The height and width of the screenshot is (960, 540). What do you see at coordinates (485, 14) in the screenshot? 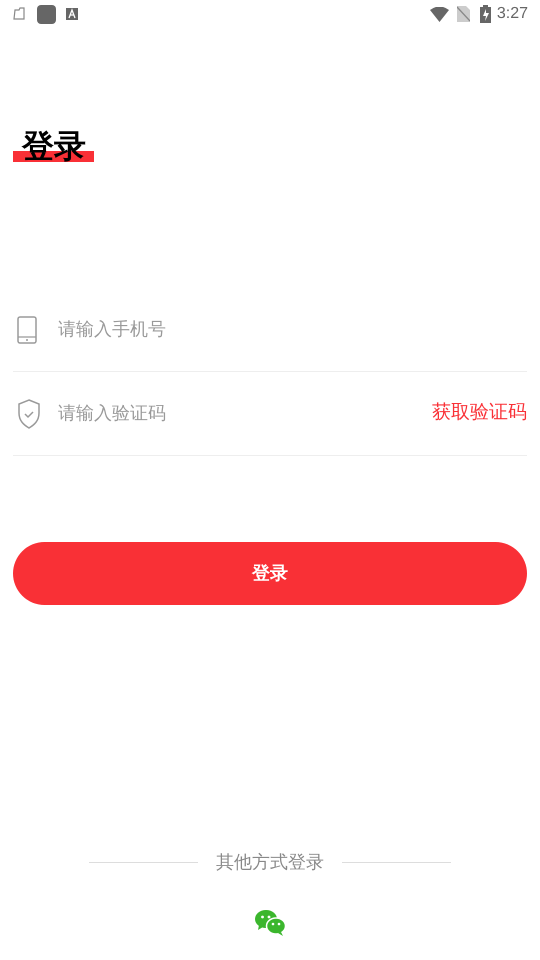
I see `battery-icon` at bounding box center [485, 14].